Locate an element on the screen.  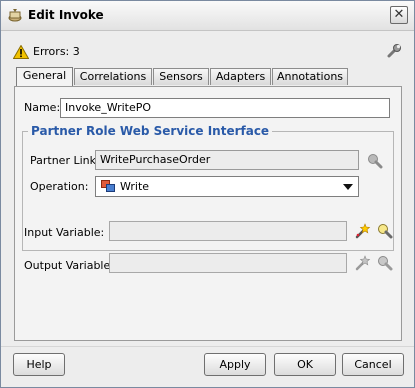
ok-button: OK is located at coordinates (305, 364).